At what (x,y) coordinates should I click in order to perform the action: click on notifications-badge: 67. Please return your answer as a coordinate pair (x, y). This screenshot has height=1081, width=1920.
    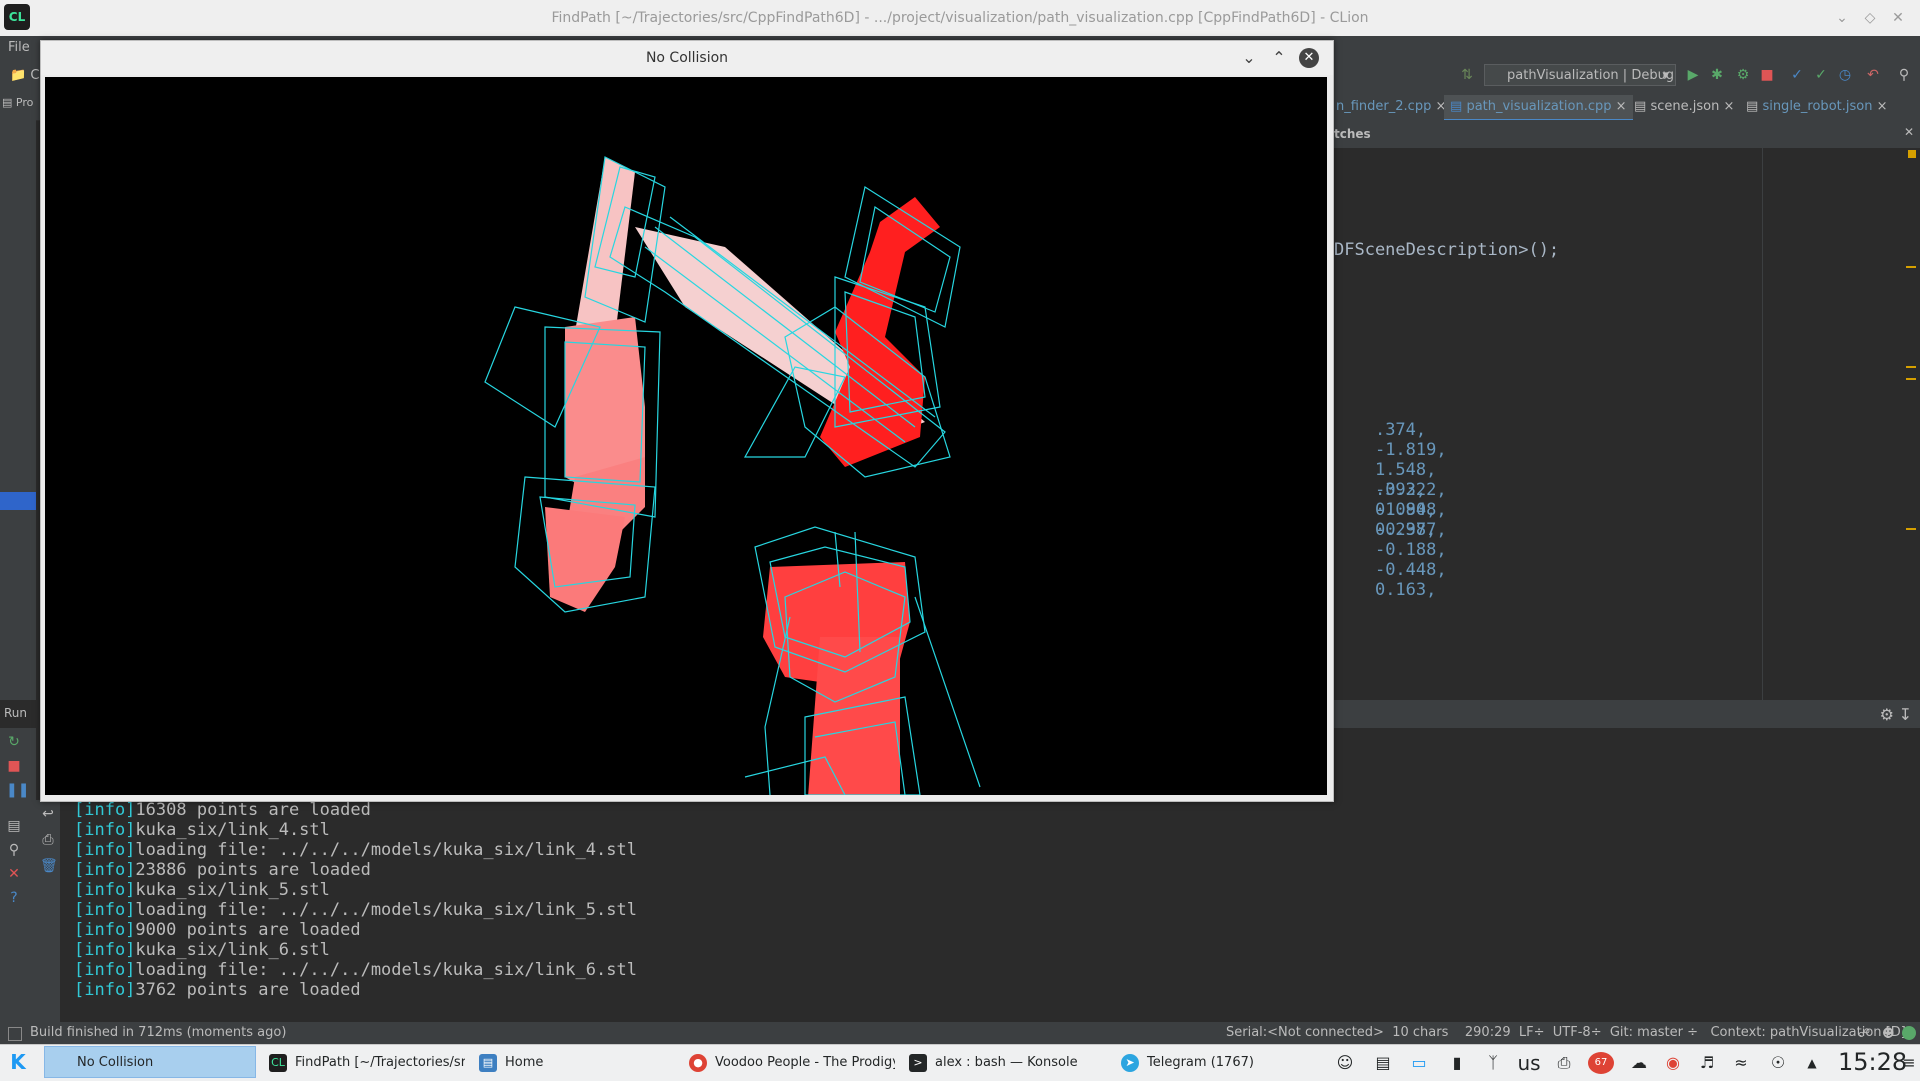
    Looking at the image, I should click on (1601, 1063).